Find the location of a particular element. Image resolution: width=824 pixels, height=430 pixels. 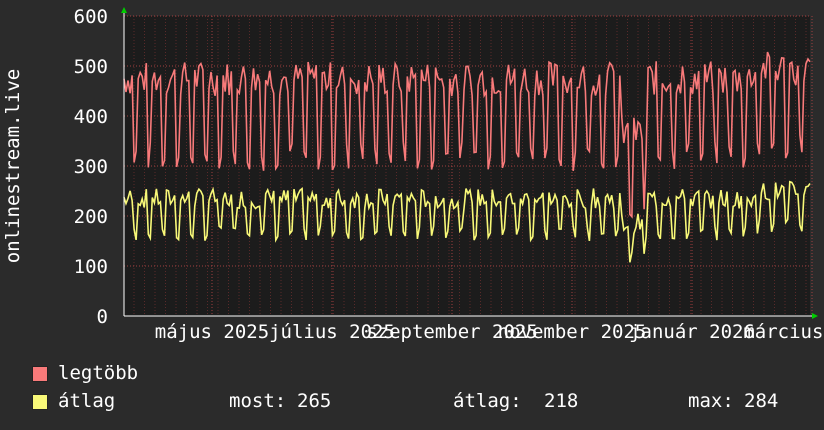

x-tick-label: november 2025 is located at coordinates (572, 332).